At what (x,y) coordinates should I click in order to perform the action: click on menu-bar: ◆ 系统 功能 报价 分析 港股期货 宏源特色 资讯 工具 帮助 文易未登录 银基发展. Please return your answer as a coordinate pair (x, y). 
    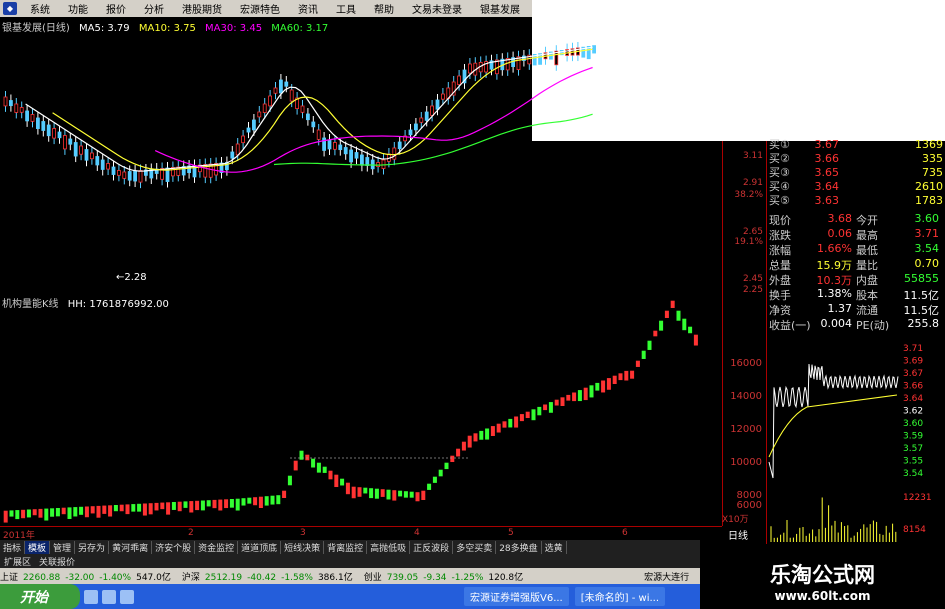
    Looking at the image, I should click on (266, 8).